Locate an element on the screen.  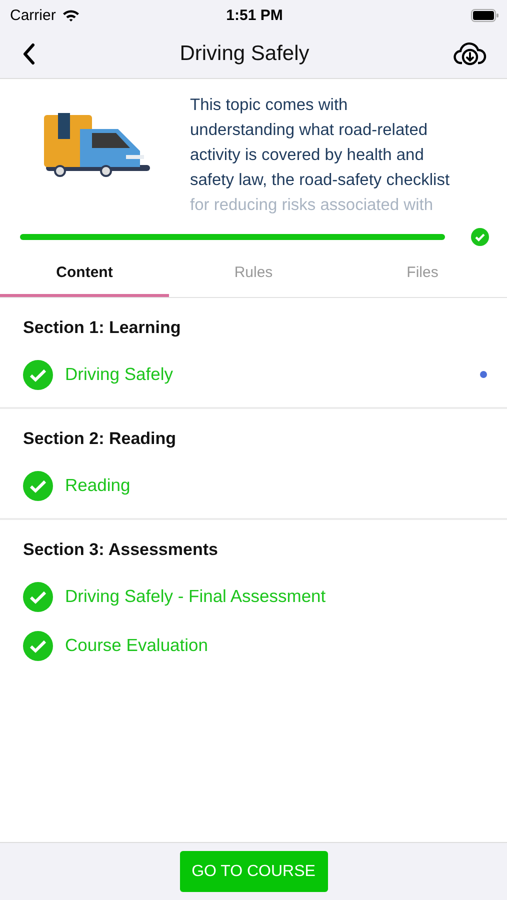
cloud-download-button is located at coordinates (470, 54).